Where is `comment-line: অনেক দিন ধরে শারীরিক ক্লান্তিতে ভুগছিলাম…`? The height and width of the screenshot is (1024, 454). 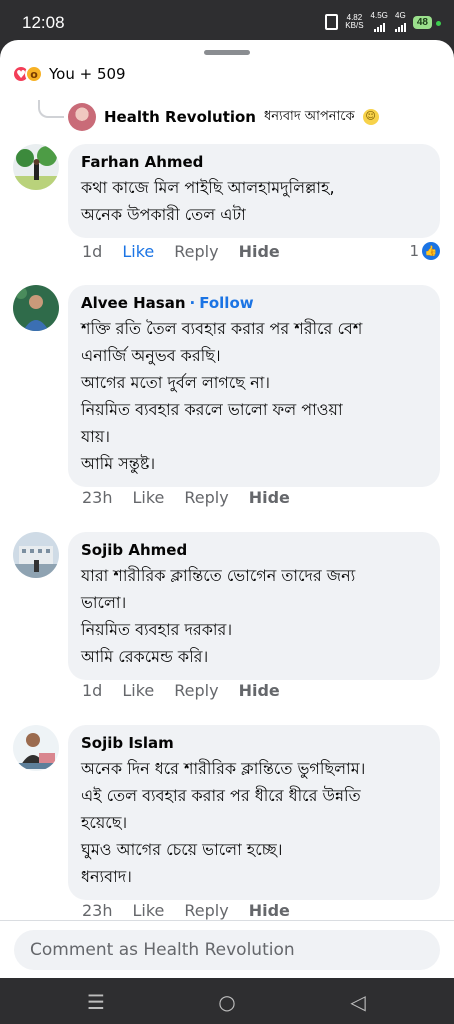 comment-line: অনেক দিন ধরে শারীরিক ক্লান্তিতে ভুগছিলাম… is located at coordinates (223, 768).